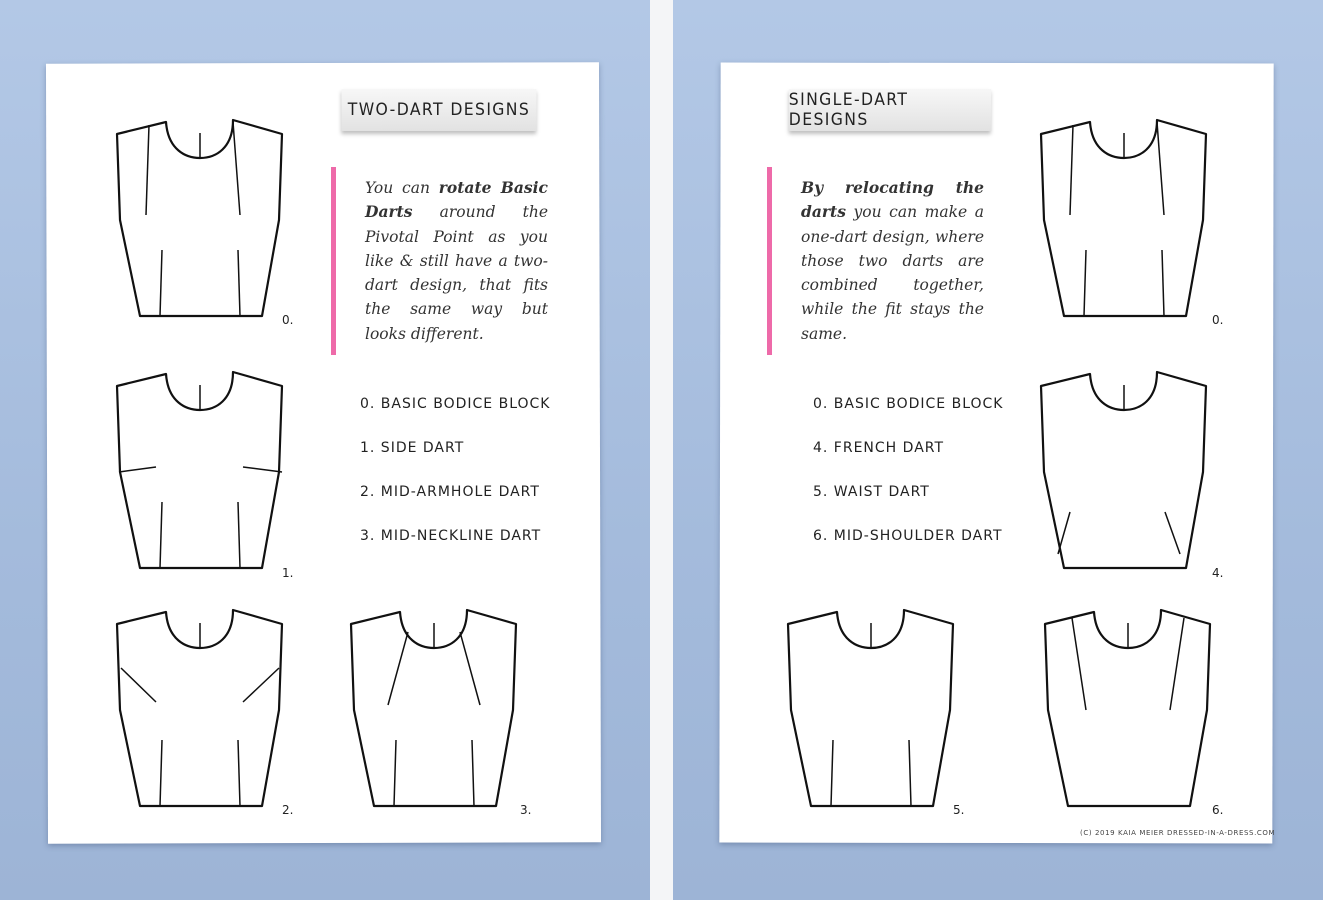 Image resolution: width=1323 pixels, height=900 pixels. I want to click on legend-item: 2. MID-ARMHOLE DART, so click(450, 492).